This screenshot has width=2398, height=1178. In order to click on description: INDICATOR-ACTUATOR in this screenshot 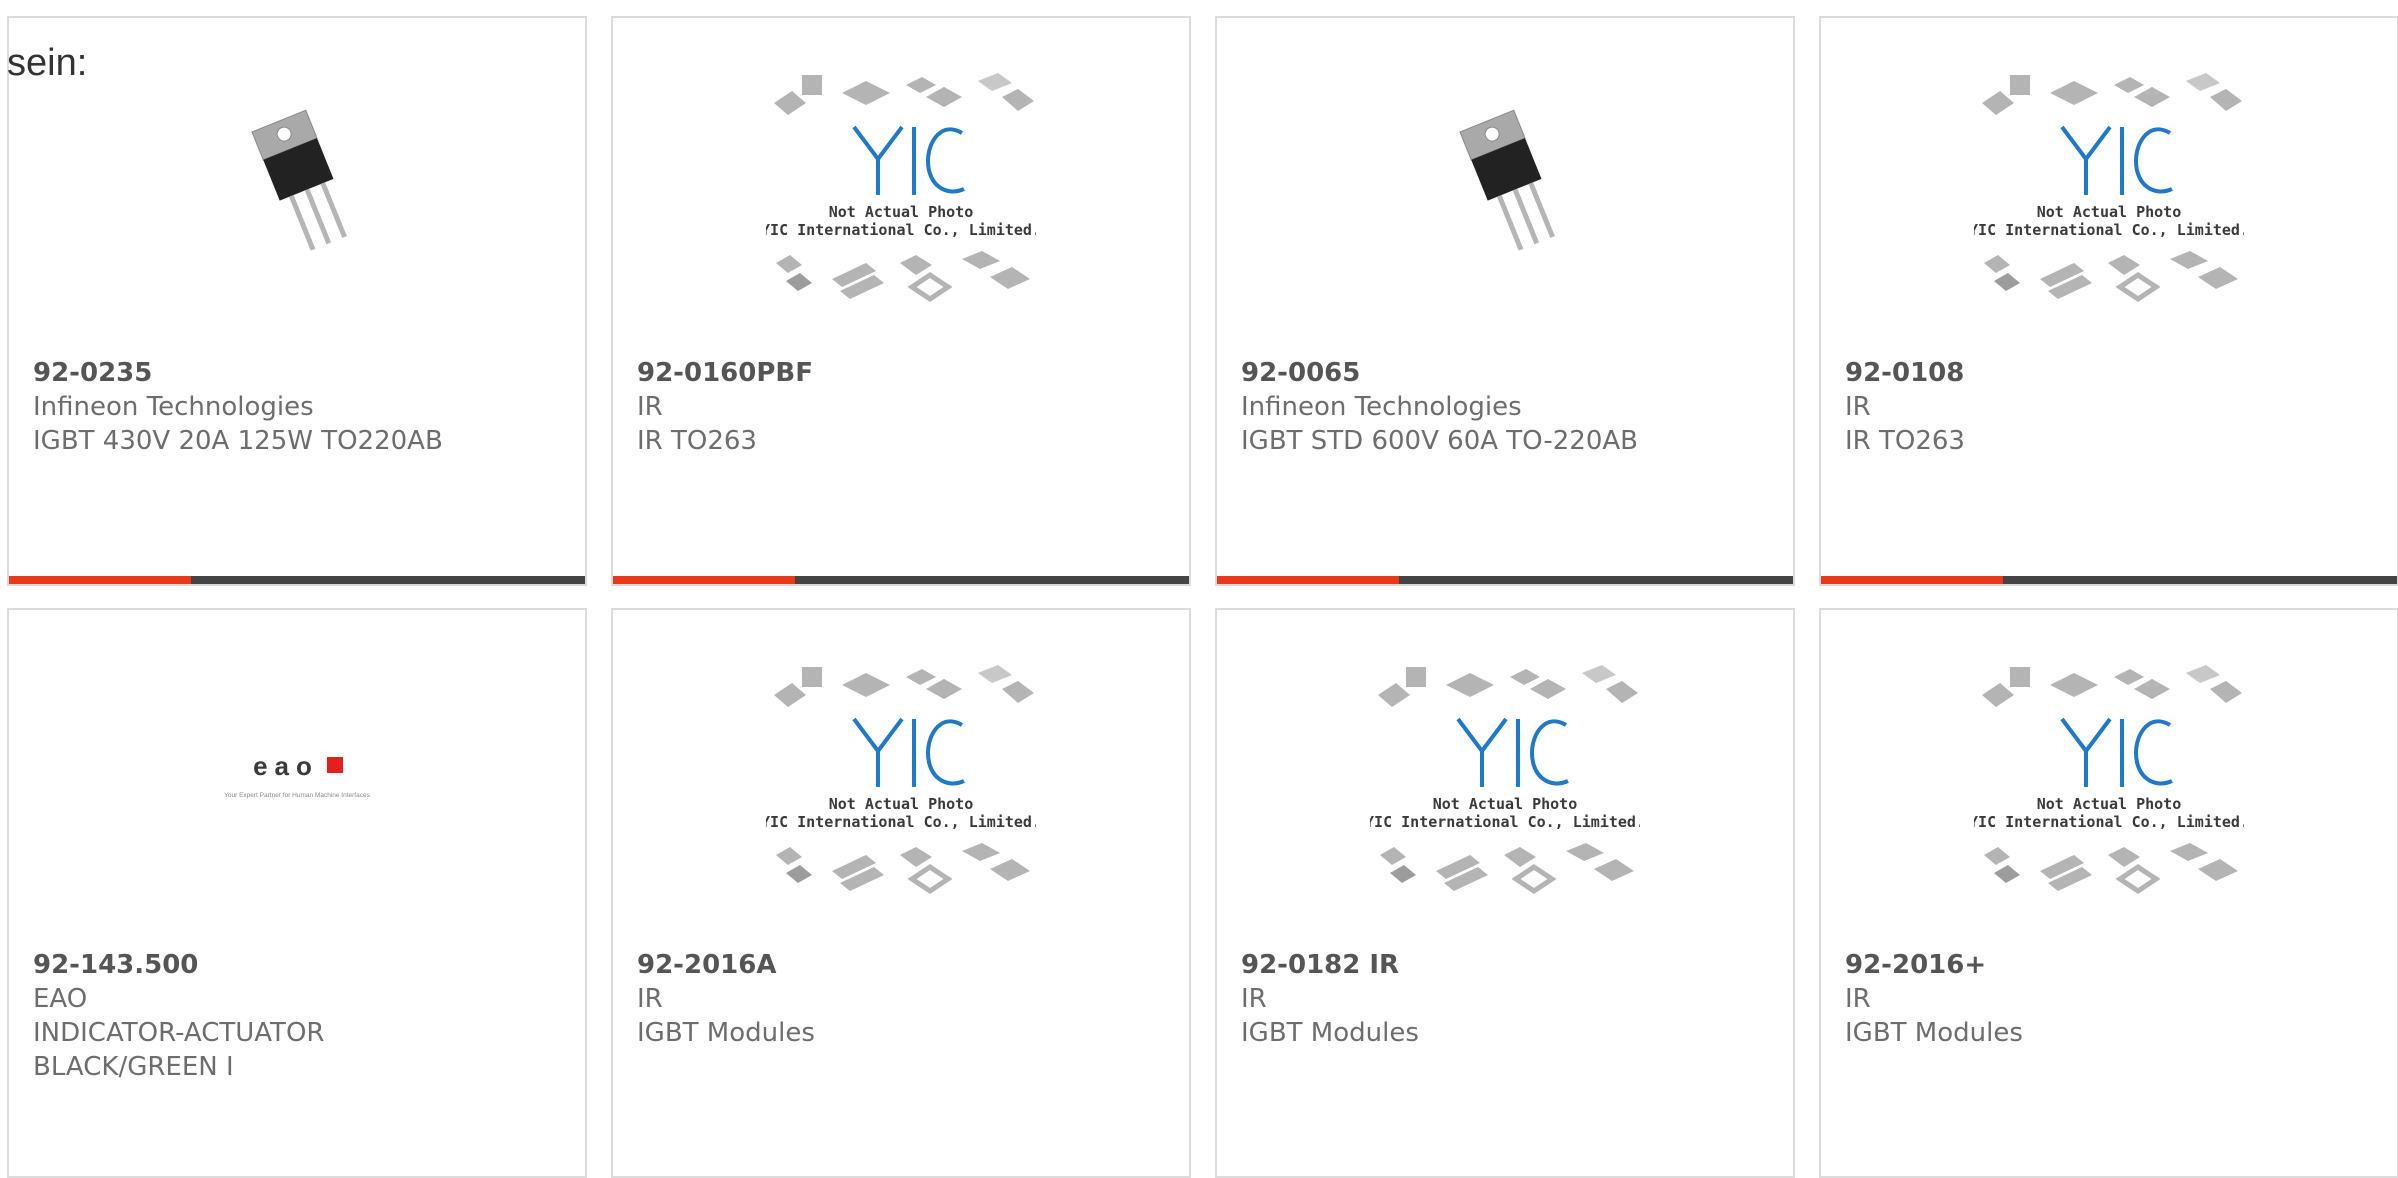, I will do `click(179, 1033)`.